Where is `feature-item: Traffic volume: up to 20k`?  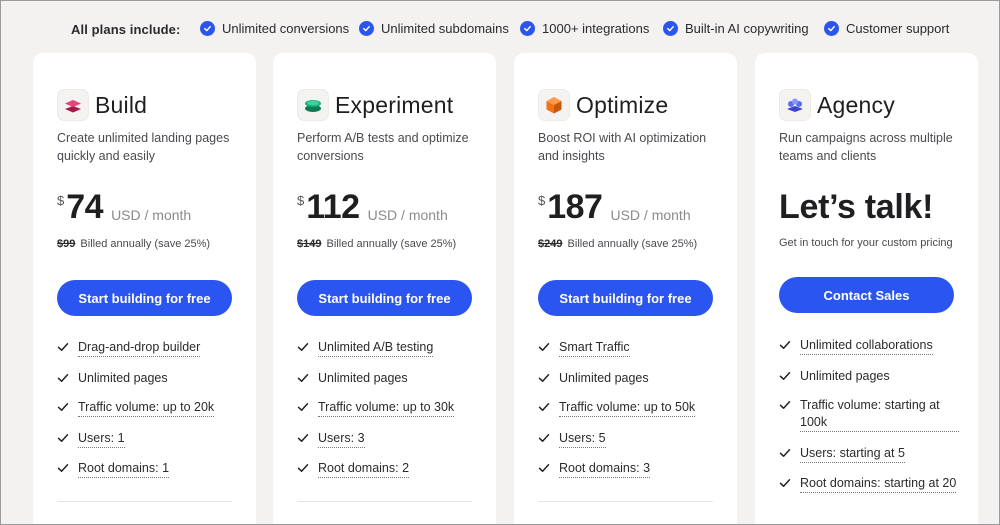 feature-item: Traffic volume: up to 20k is located at coordinates (147, 408).